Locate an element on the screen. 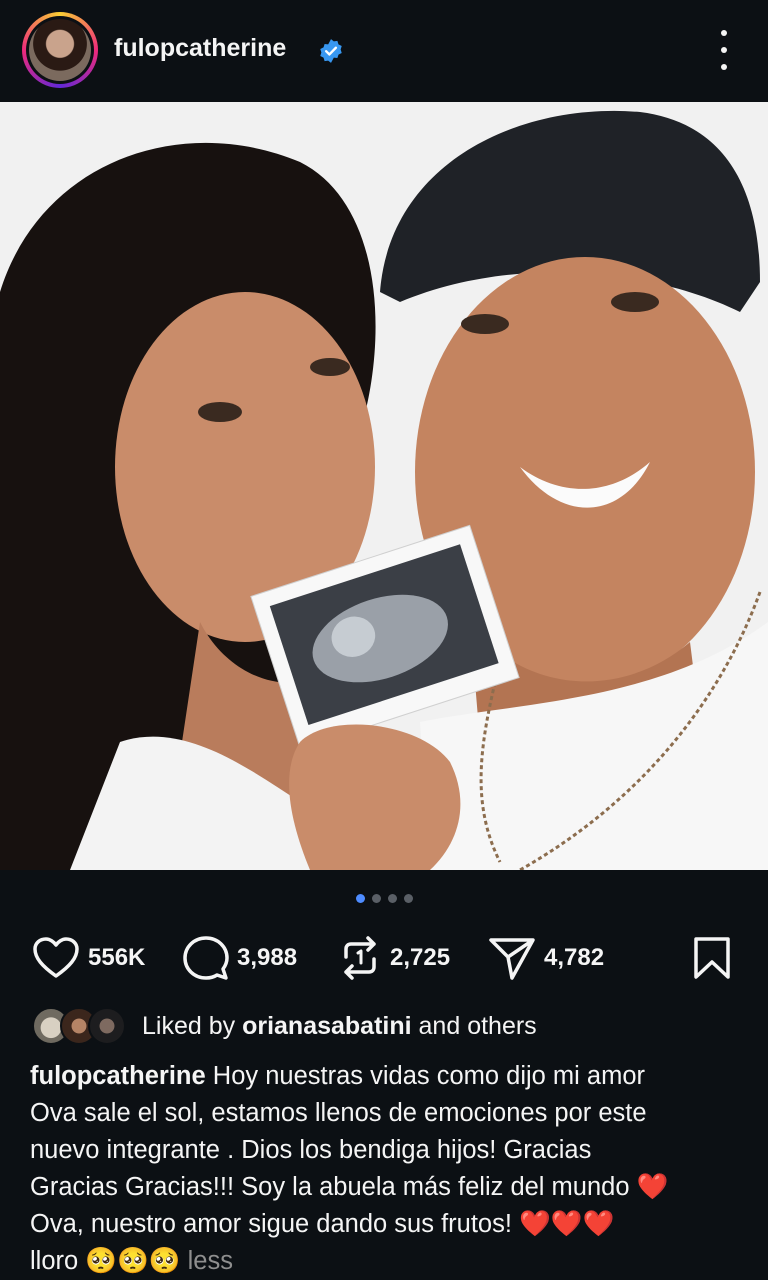 The width and height of the screenshot is (768, 1280). caption-less-link: less is located at coordinates (210, 1261).